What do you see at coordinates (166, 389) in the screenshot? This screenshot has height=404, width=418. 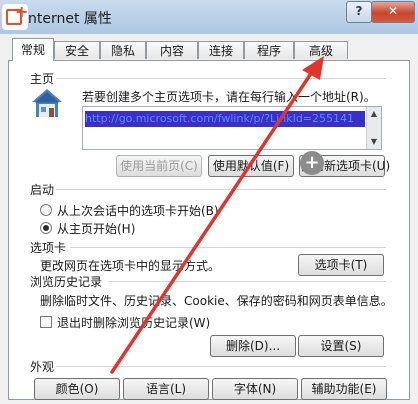 I see `languages-button: 语言(L)` at bounding box center [166, 389].